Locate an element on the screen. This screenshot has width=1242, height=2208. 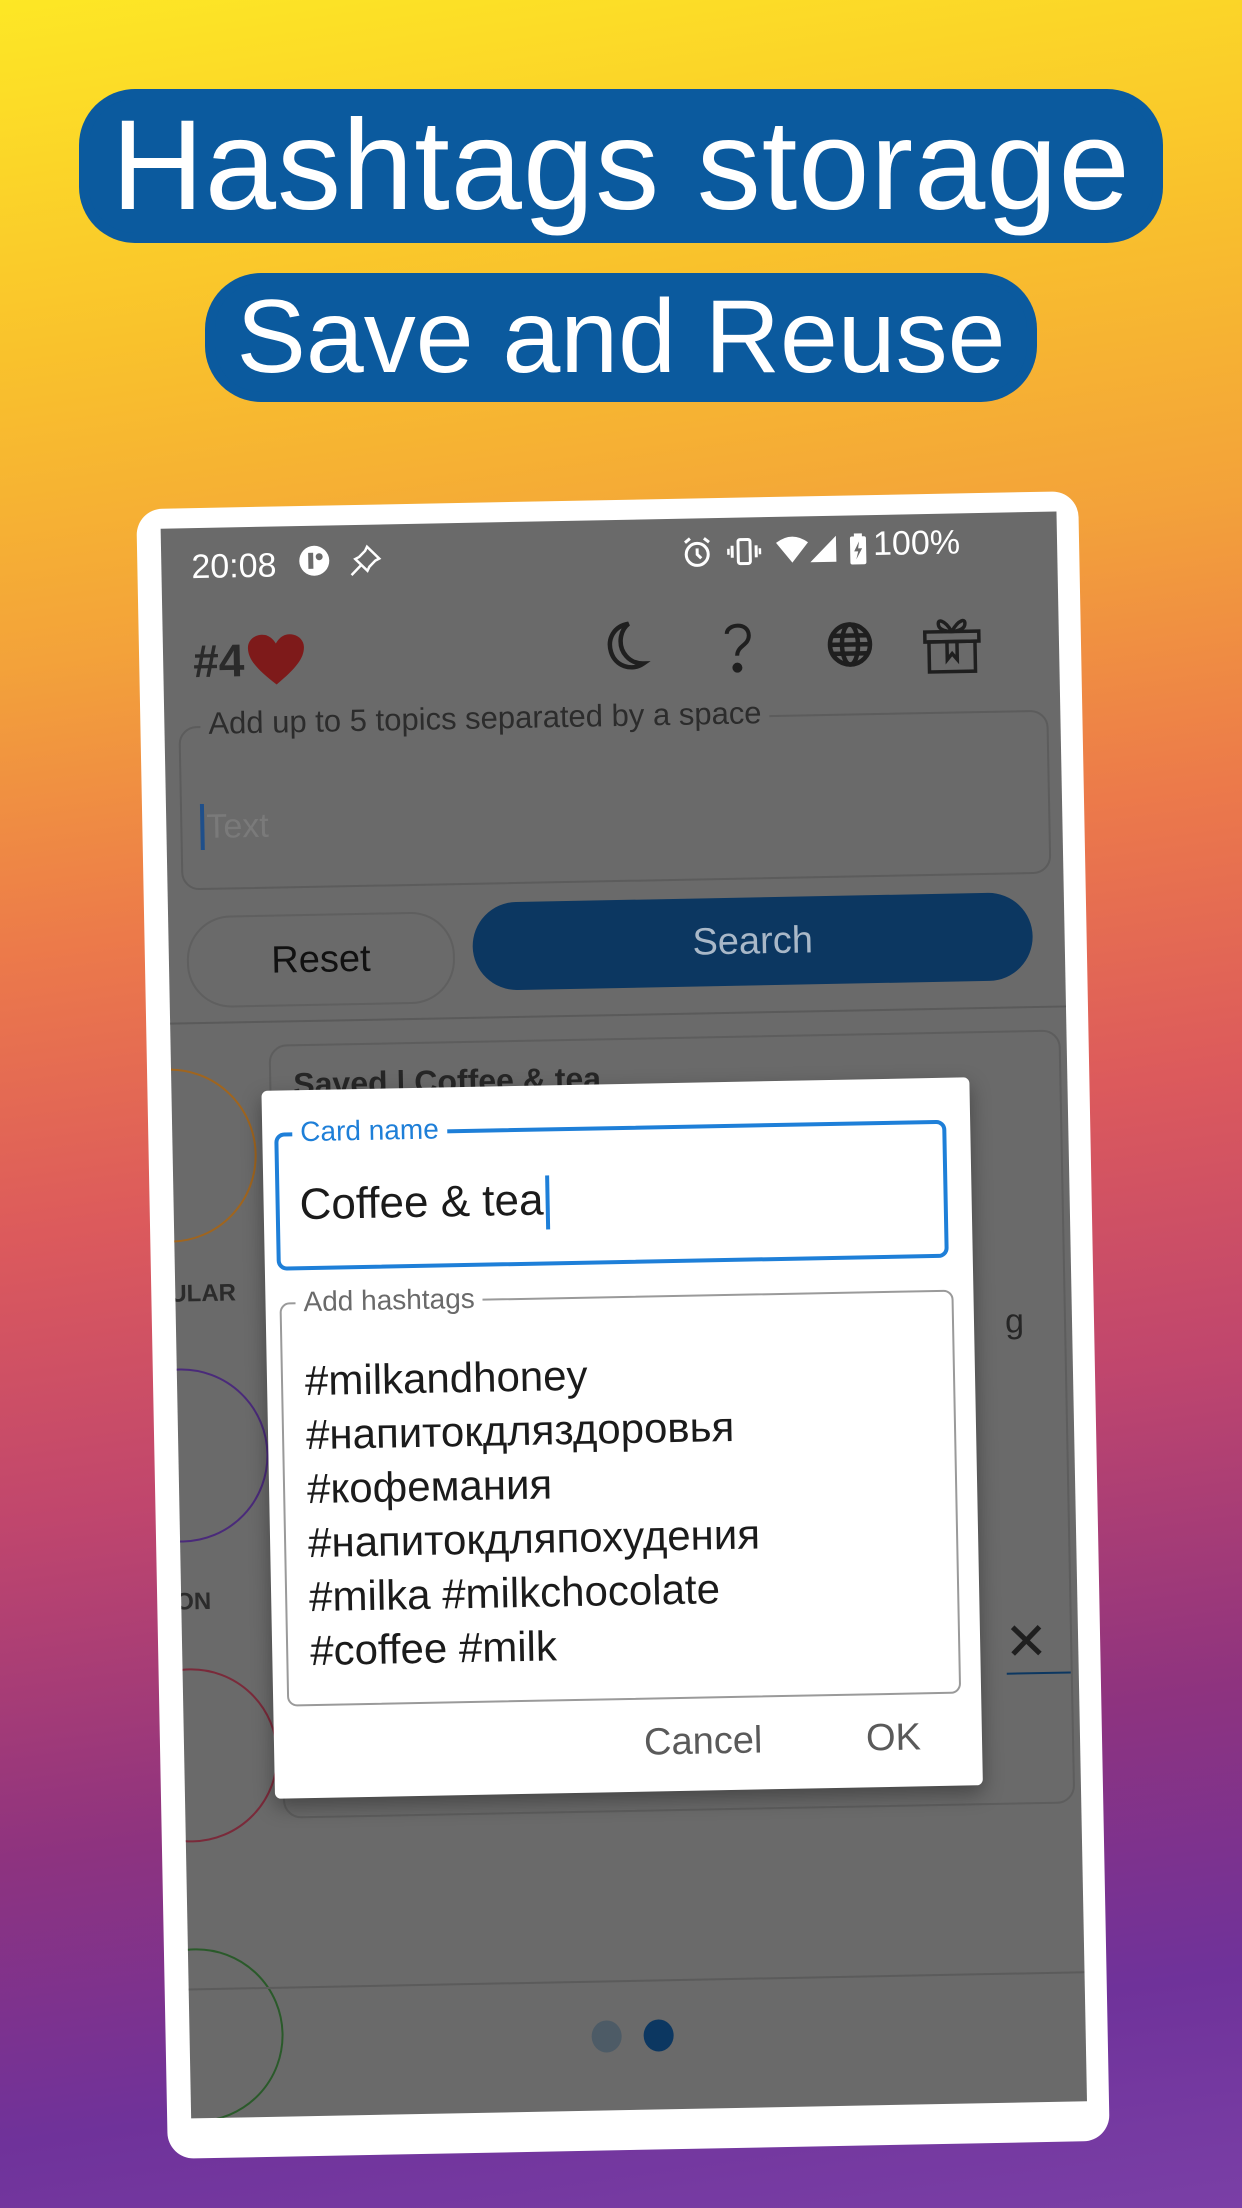
heart-icon is located at coordinates (276, 659).